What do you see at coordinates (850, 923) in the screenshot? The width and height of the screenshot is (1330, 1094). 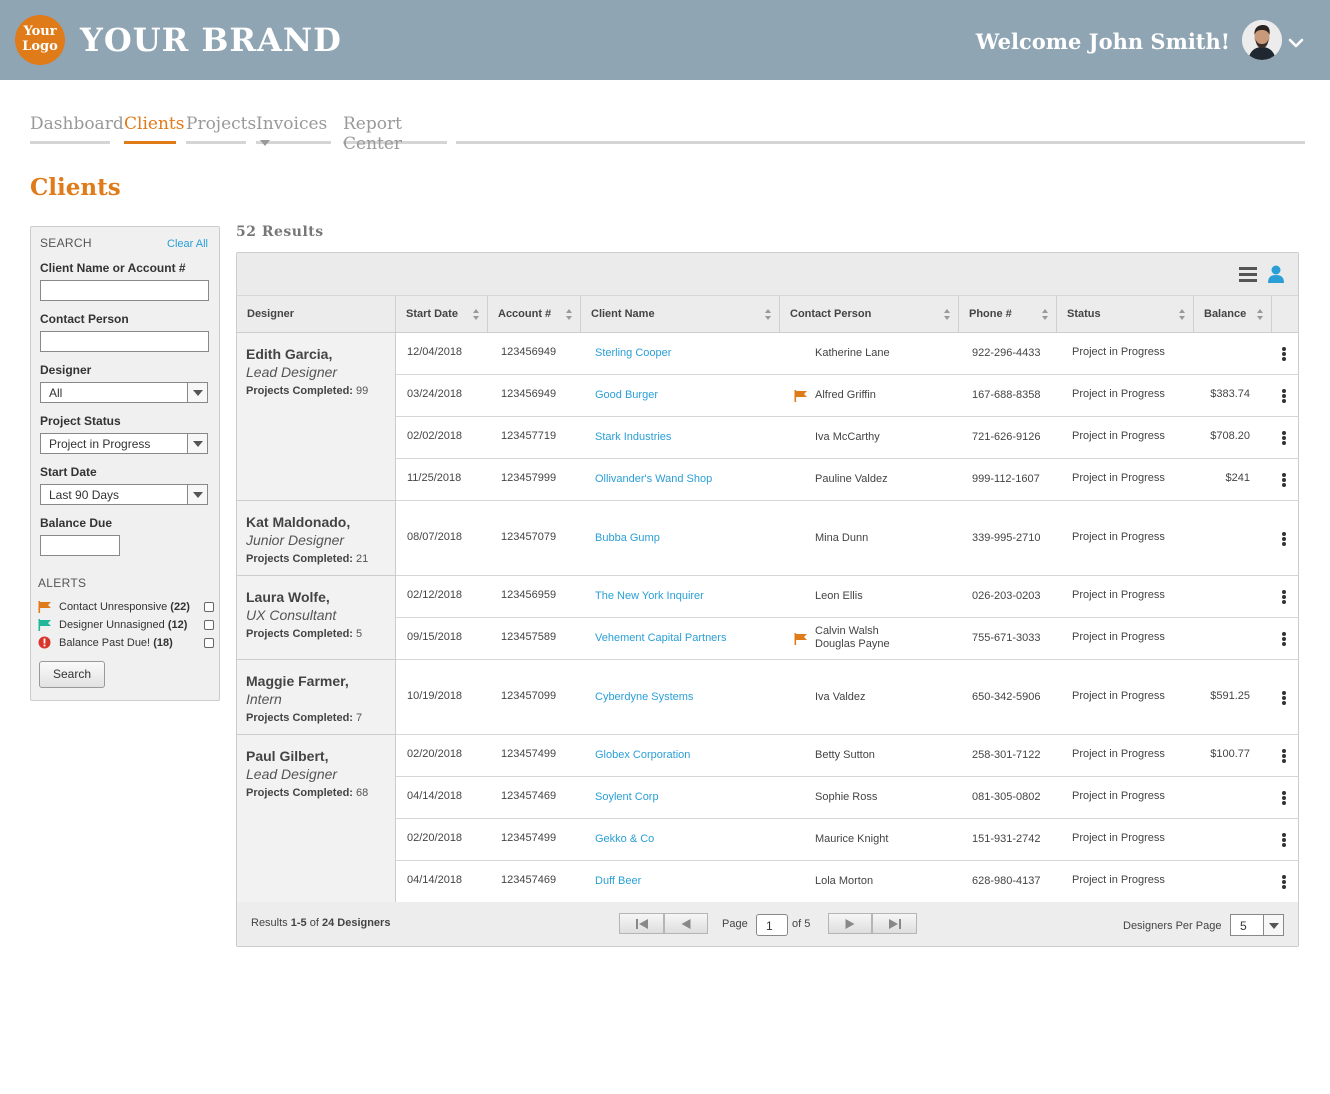 I see `next-page-button` at bounding box center [850, 923].